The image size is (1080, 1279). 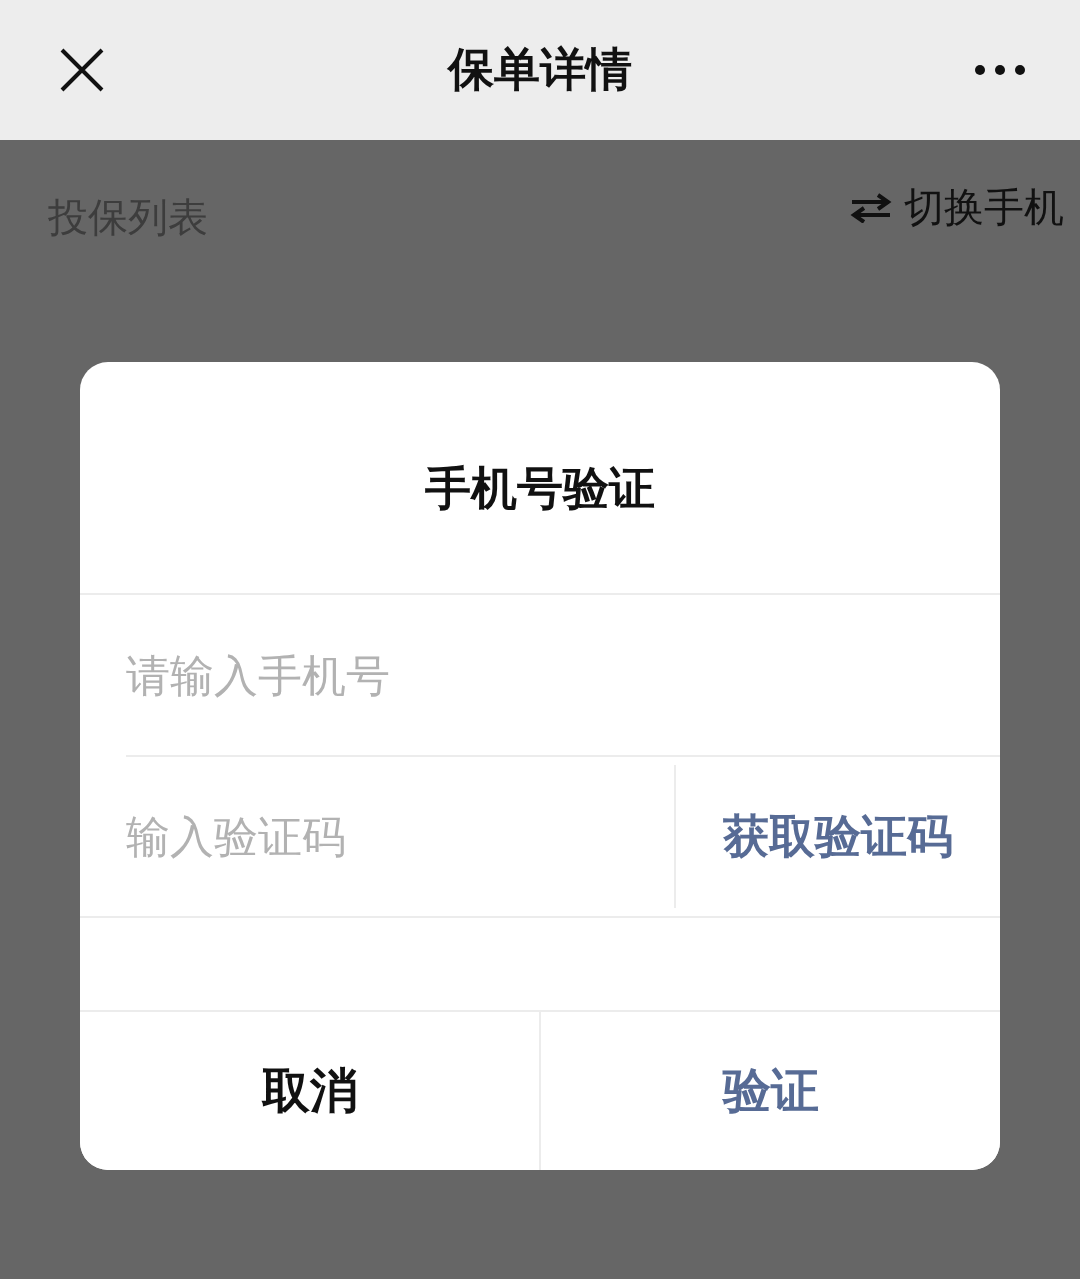 What do you see at coordinates (769, 1091) in the screenshot?
I see `verify-button: 验证` at bounding box center [769, 1091].